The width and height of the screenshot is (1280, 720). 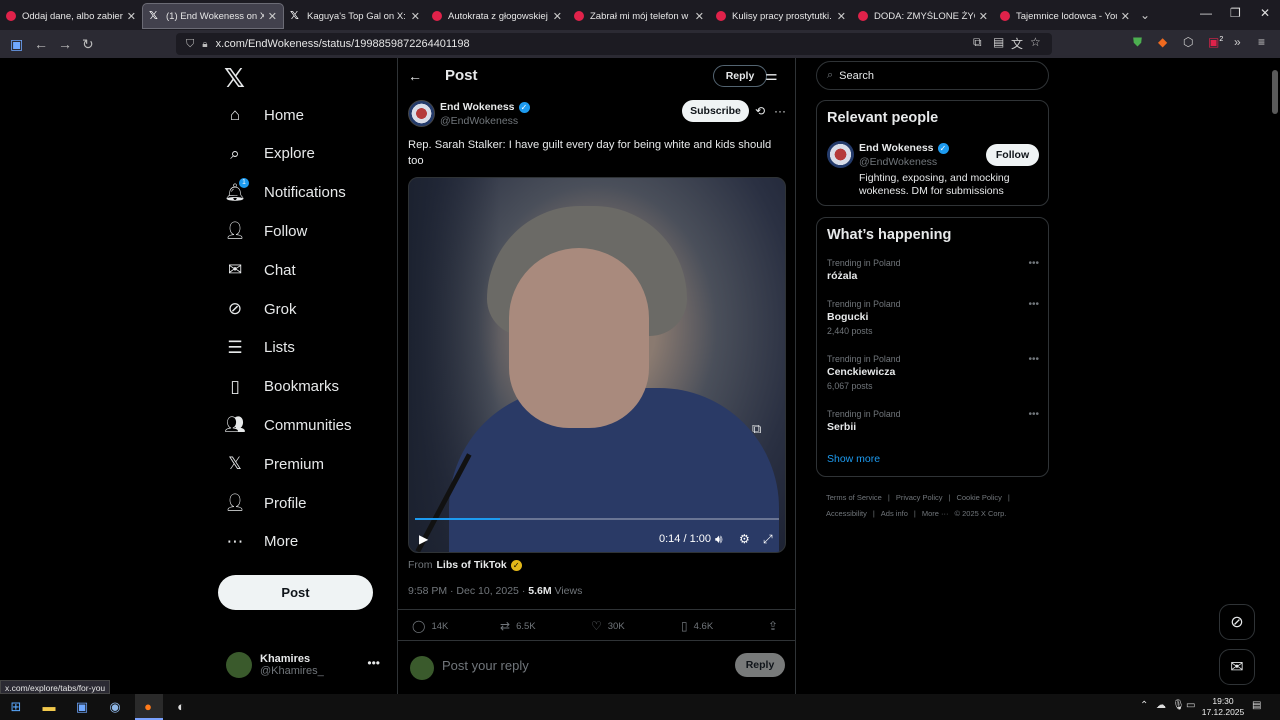 I want to click on minimize-icon: —, so click(x=1206, y=13).